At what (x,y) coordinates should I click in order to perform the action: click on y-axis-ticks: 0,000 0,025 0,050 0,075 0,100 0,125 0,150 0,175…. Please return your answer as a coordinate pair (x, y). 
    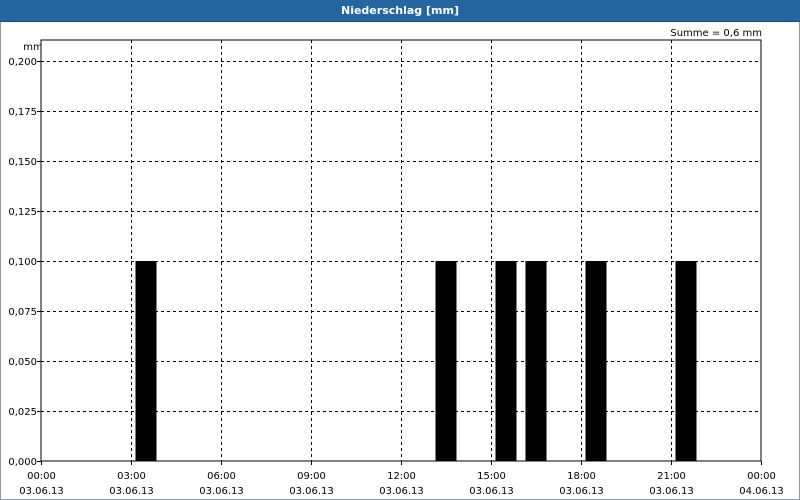
    Looking at the image, I should click on (24, 262).